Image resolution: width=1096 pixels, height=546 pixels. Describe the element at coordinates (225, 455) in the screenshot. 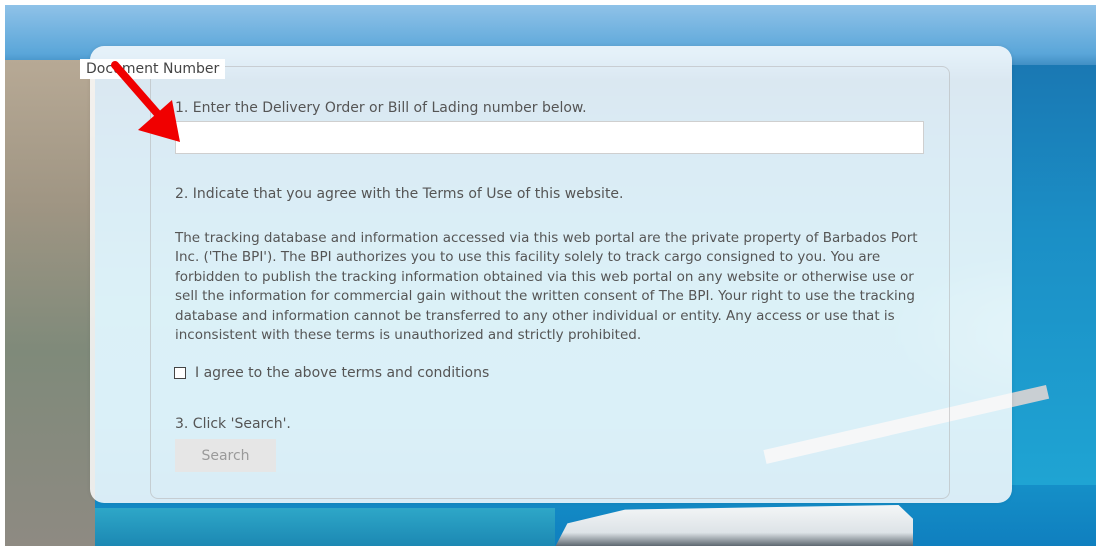

I see `search-button: Search` at that location.